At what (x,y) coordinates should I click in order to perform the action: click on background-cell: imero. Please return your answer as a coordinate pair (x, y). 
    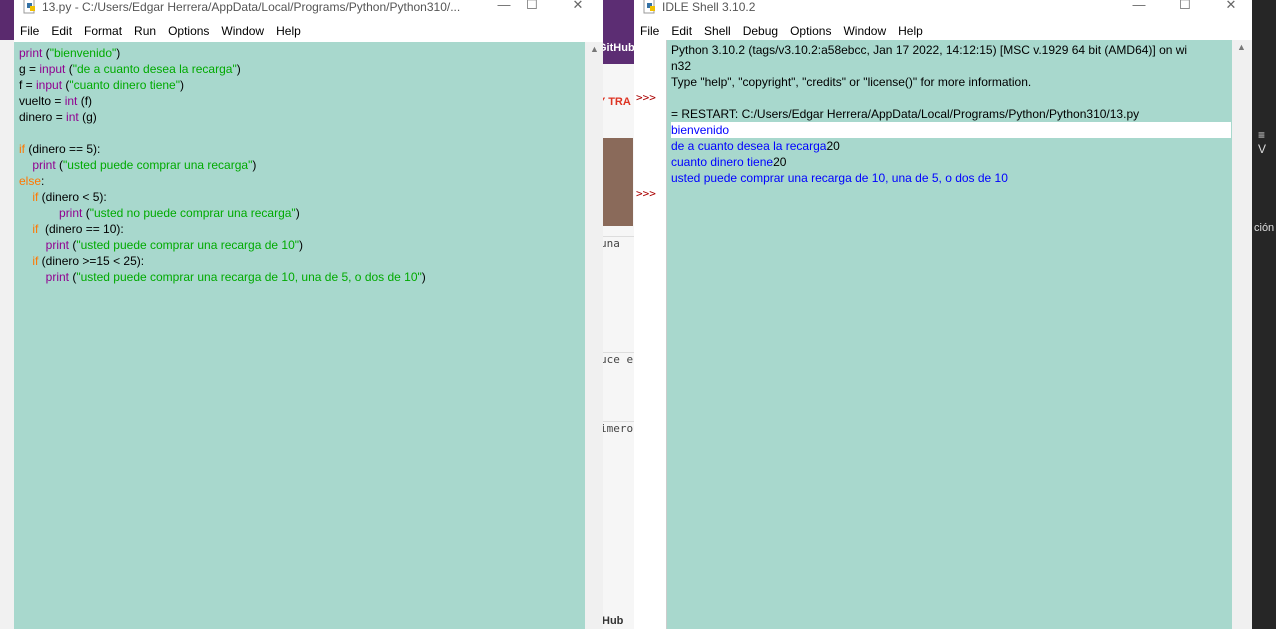
    Looking at the image, I should click on (617, 428).